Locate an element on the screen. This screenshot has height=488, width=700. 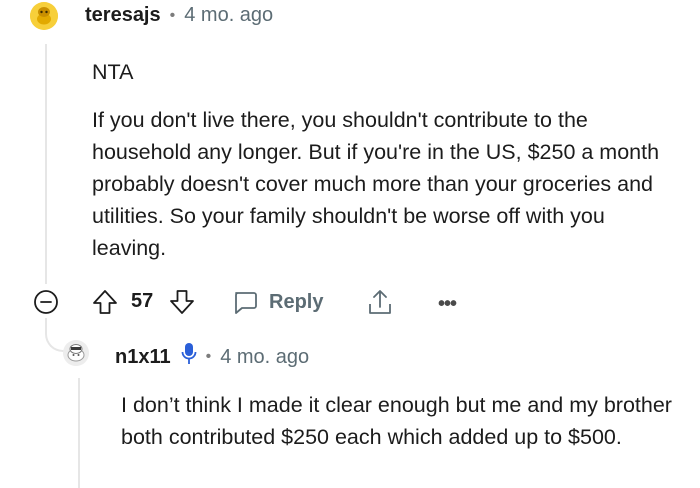
more-icon: ••• is located at coordinates (447, 304).